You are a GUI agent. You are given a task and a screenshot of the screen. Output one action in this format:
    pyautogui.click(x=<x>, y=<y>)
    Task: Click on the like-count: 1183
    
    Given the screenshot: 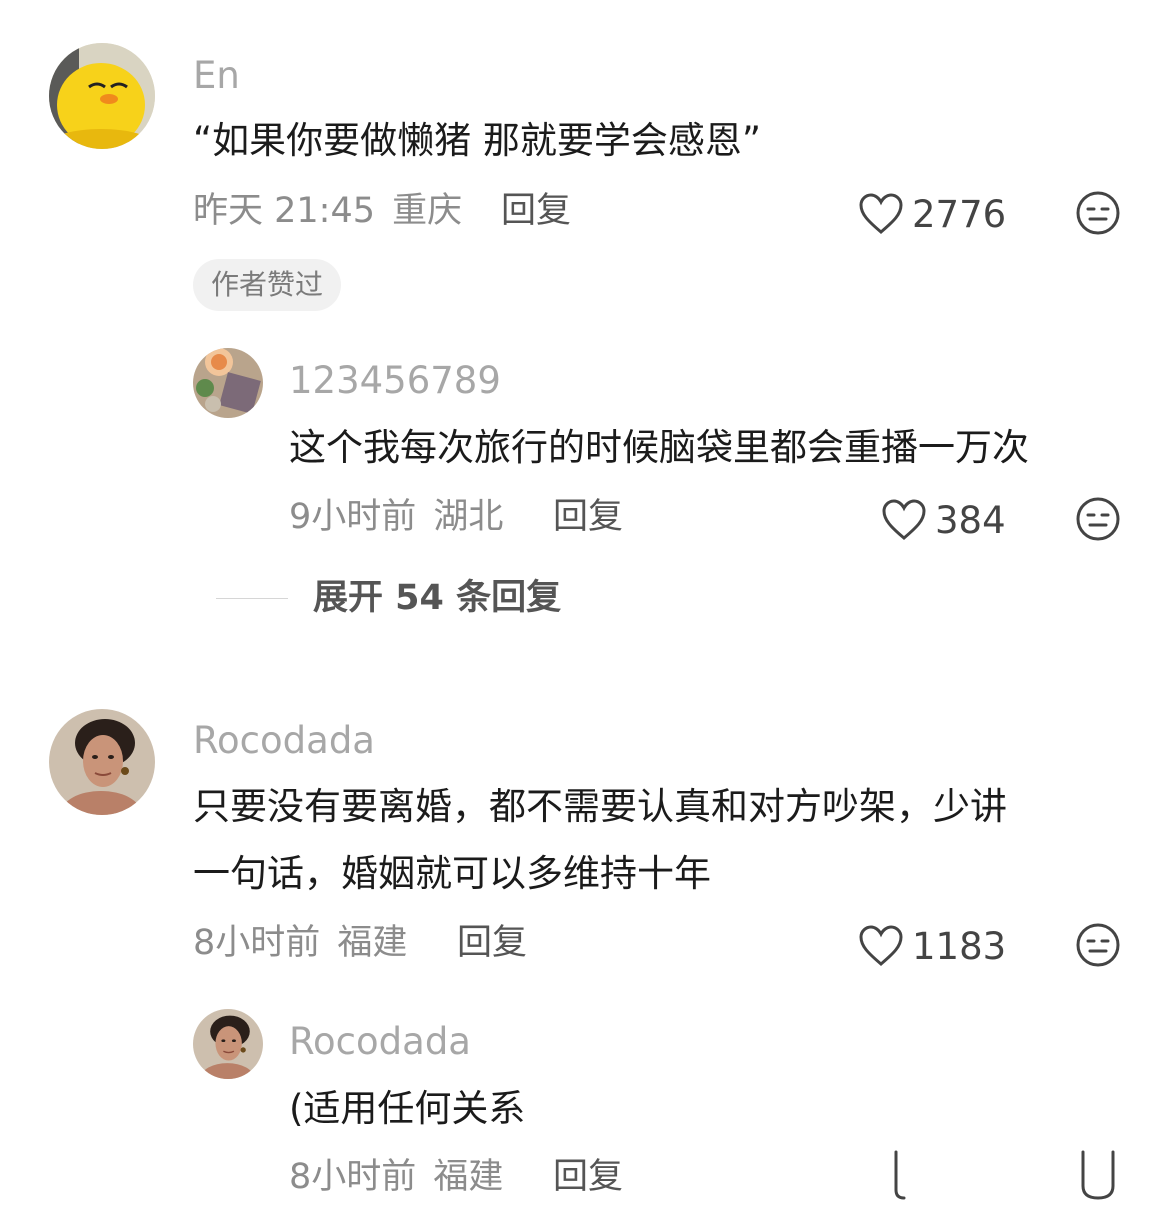 What is the action you would take?
    pyautogui.click(x=959, y=946)
    